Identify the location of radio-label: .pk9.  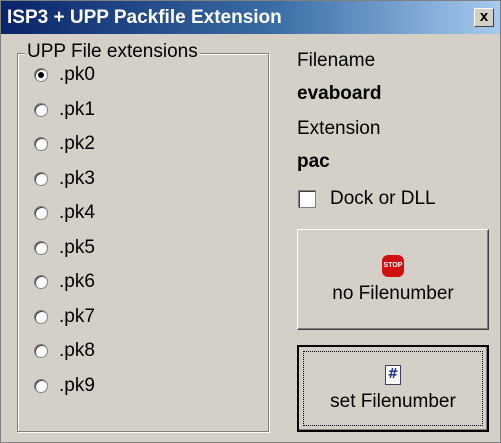
(77, 385).